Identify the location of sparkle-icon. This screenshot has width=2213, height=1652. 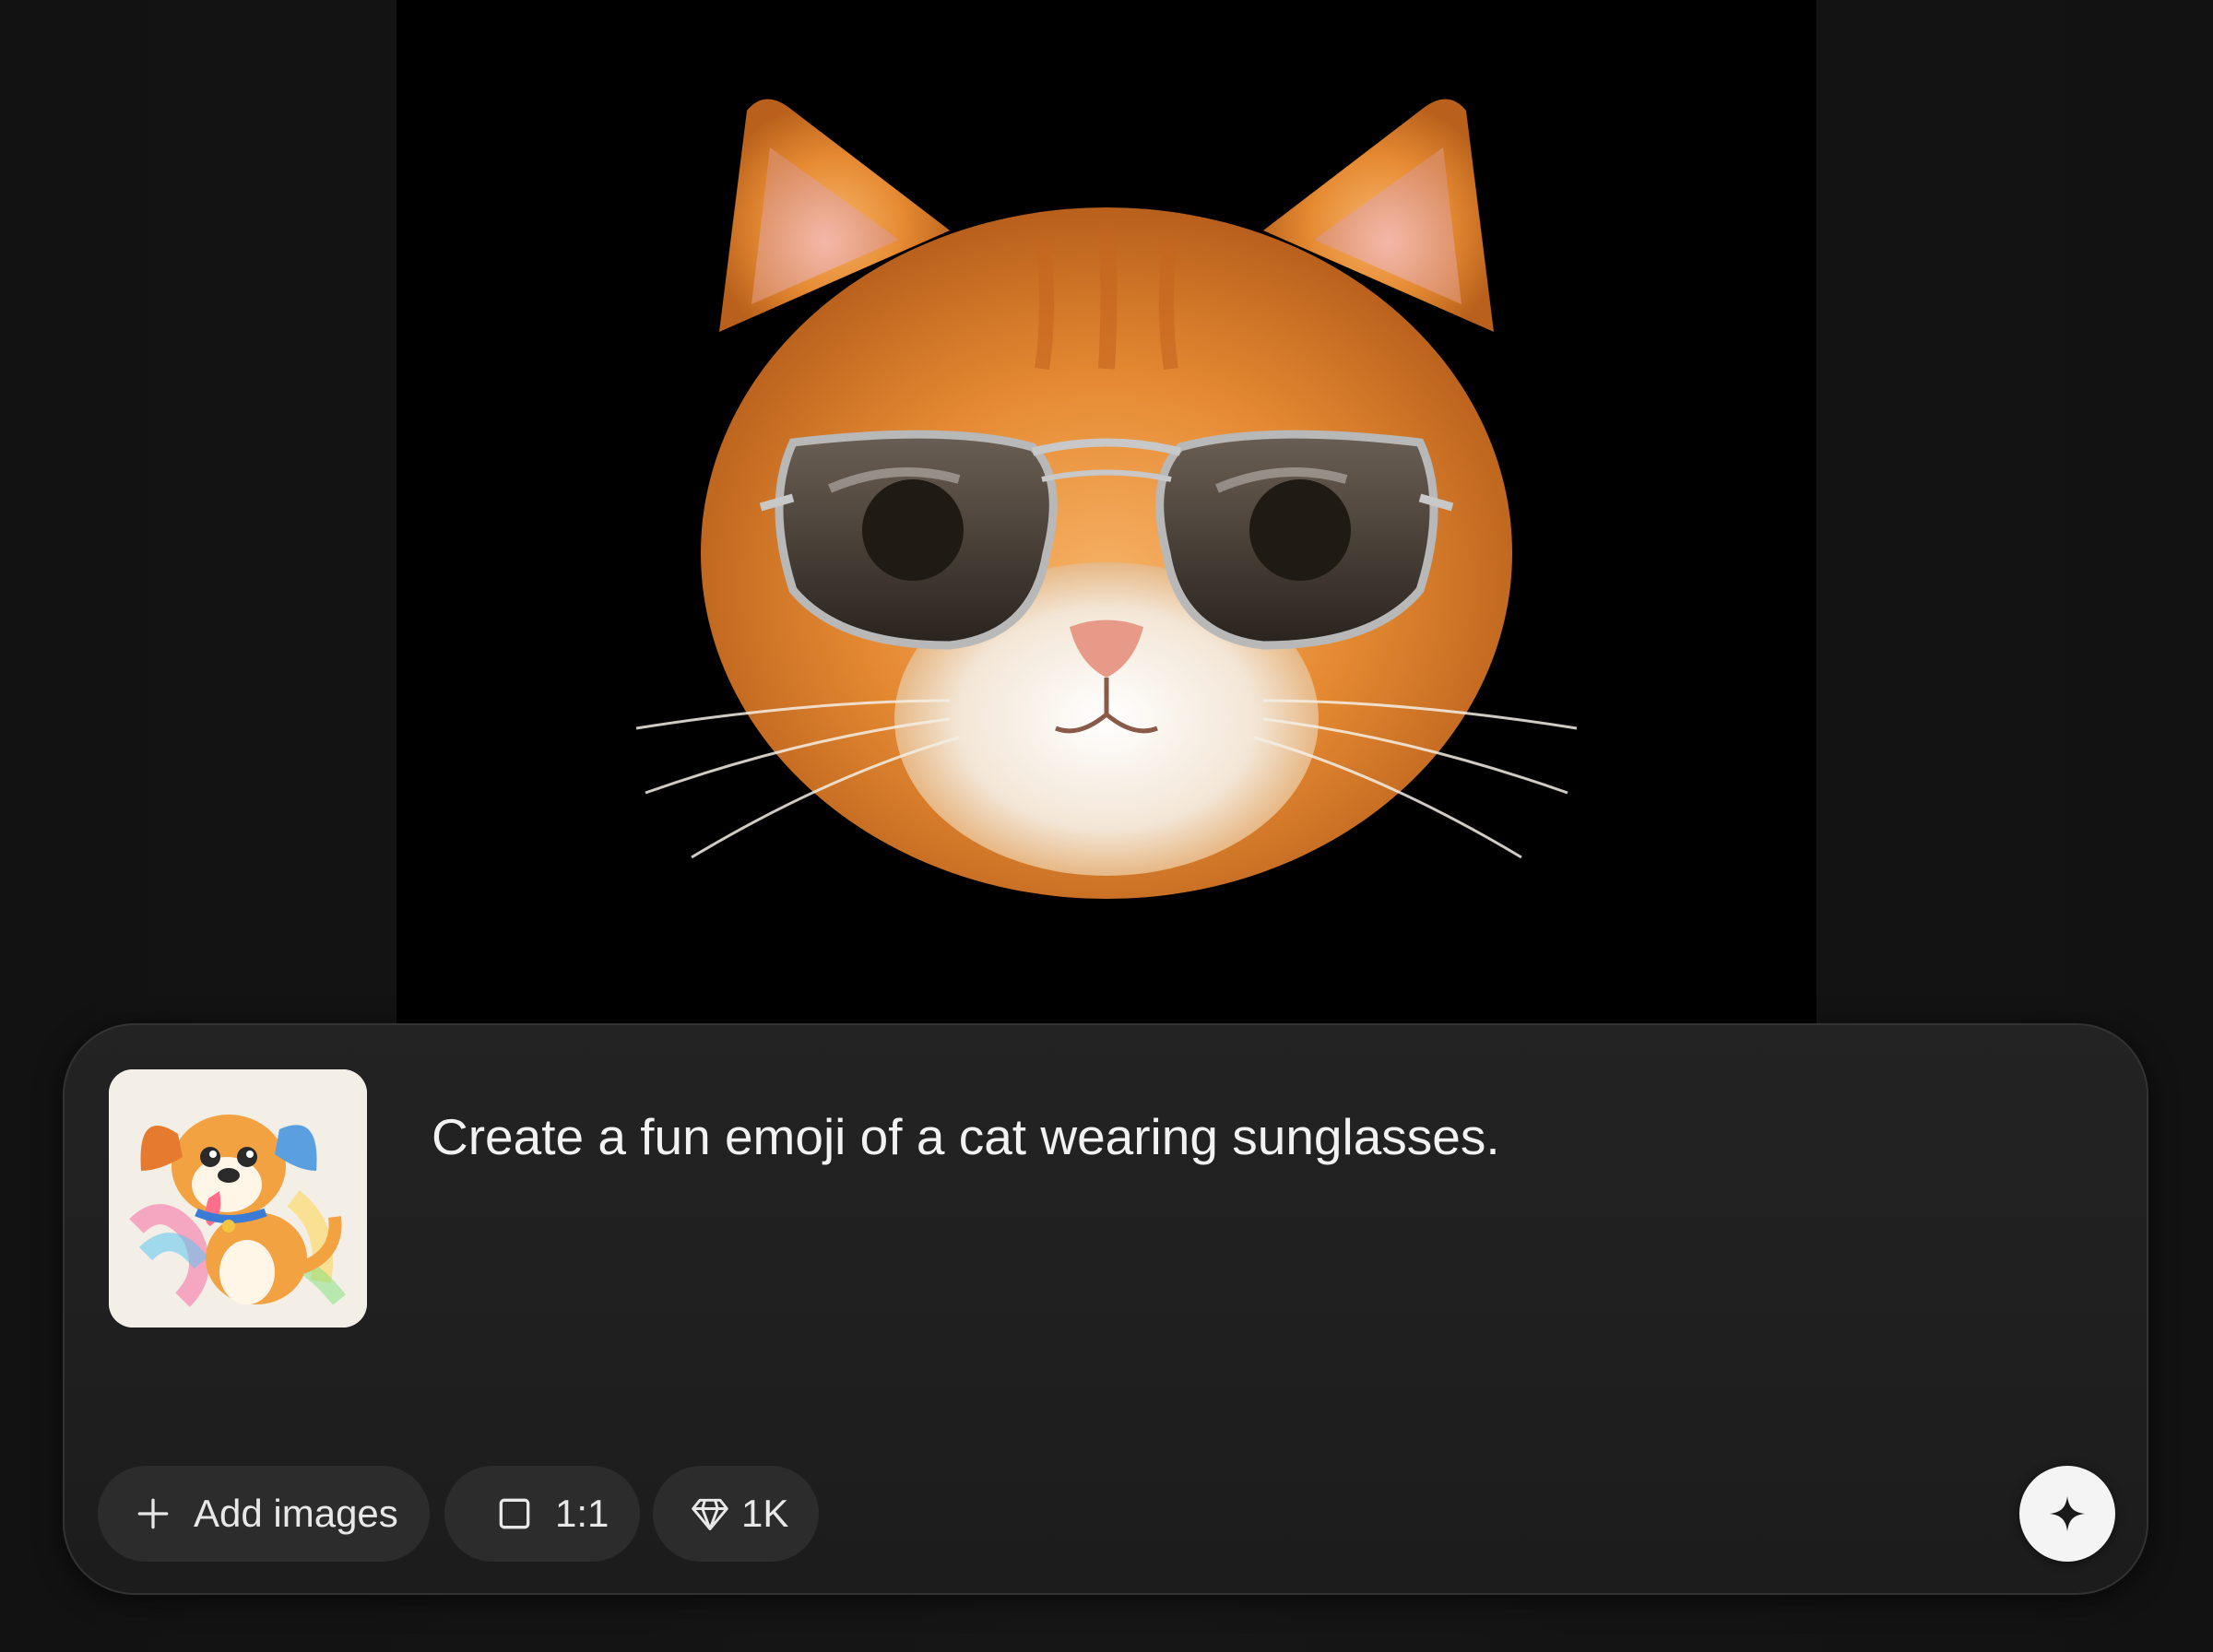
(2067, 1513).